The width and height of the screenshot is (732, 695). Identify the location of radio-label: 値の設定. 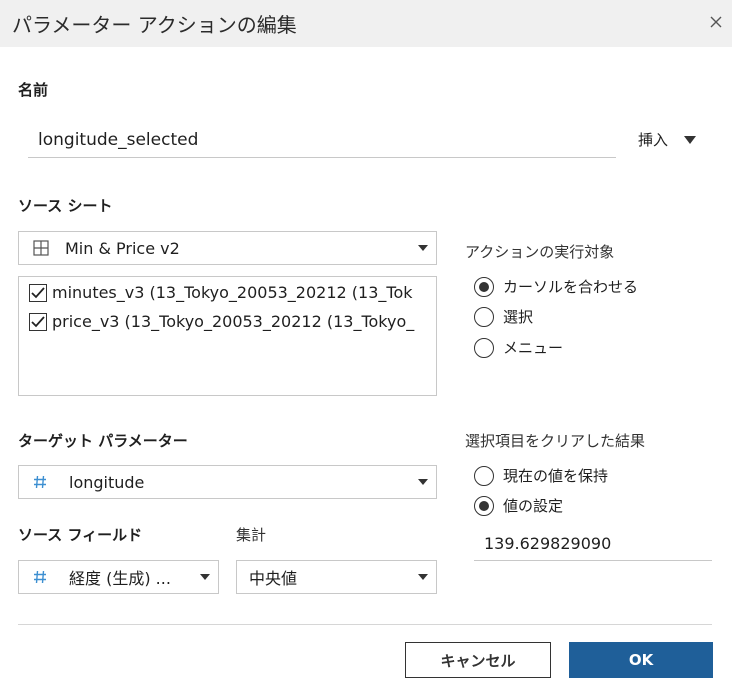
(533, 506).